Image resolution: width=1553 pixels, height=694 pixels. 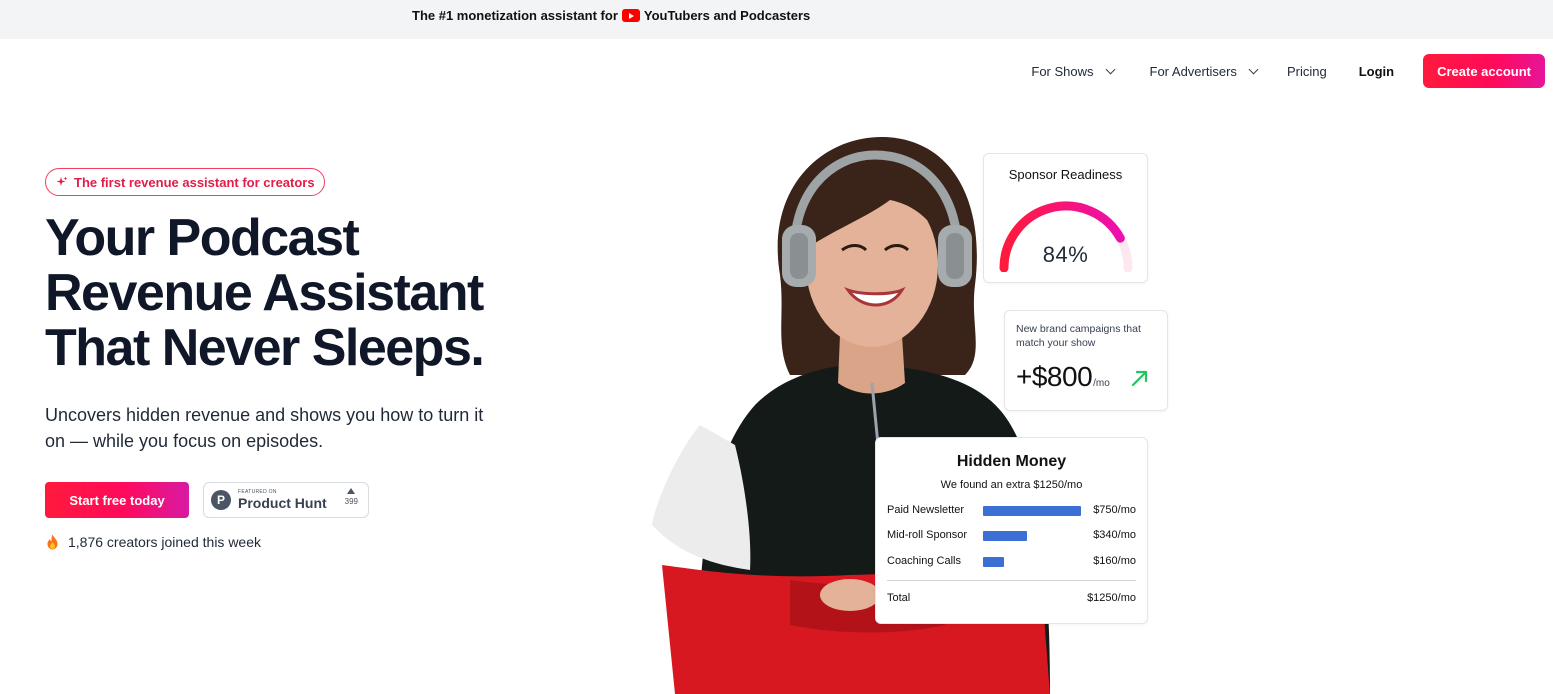 I want to click on social-proof: 1,876 creators joined this week, so click(x=153, y=542).